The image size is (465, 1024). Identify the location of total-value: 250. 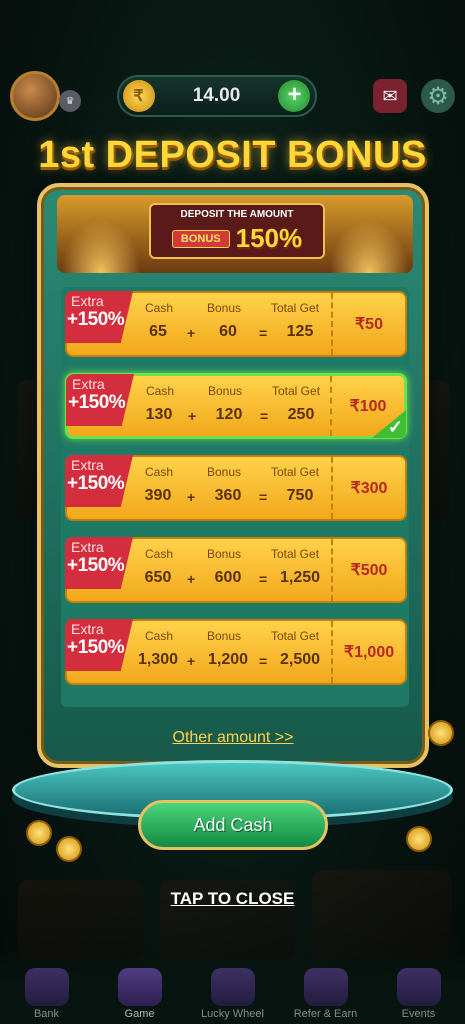
(301, 414).